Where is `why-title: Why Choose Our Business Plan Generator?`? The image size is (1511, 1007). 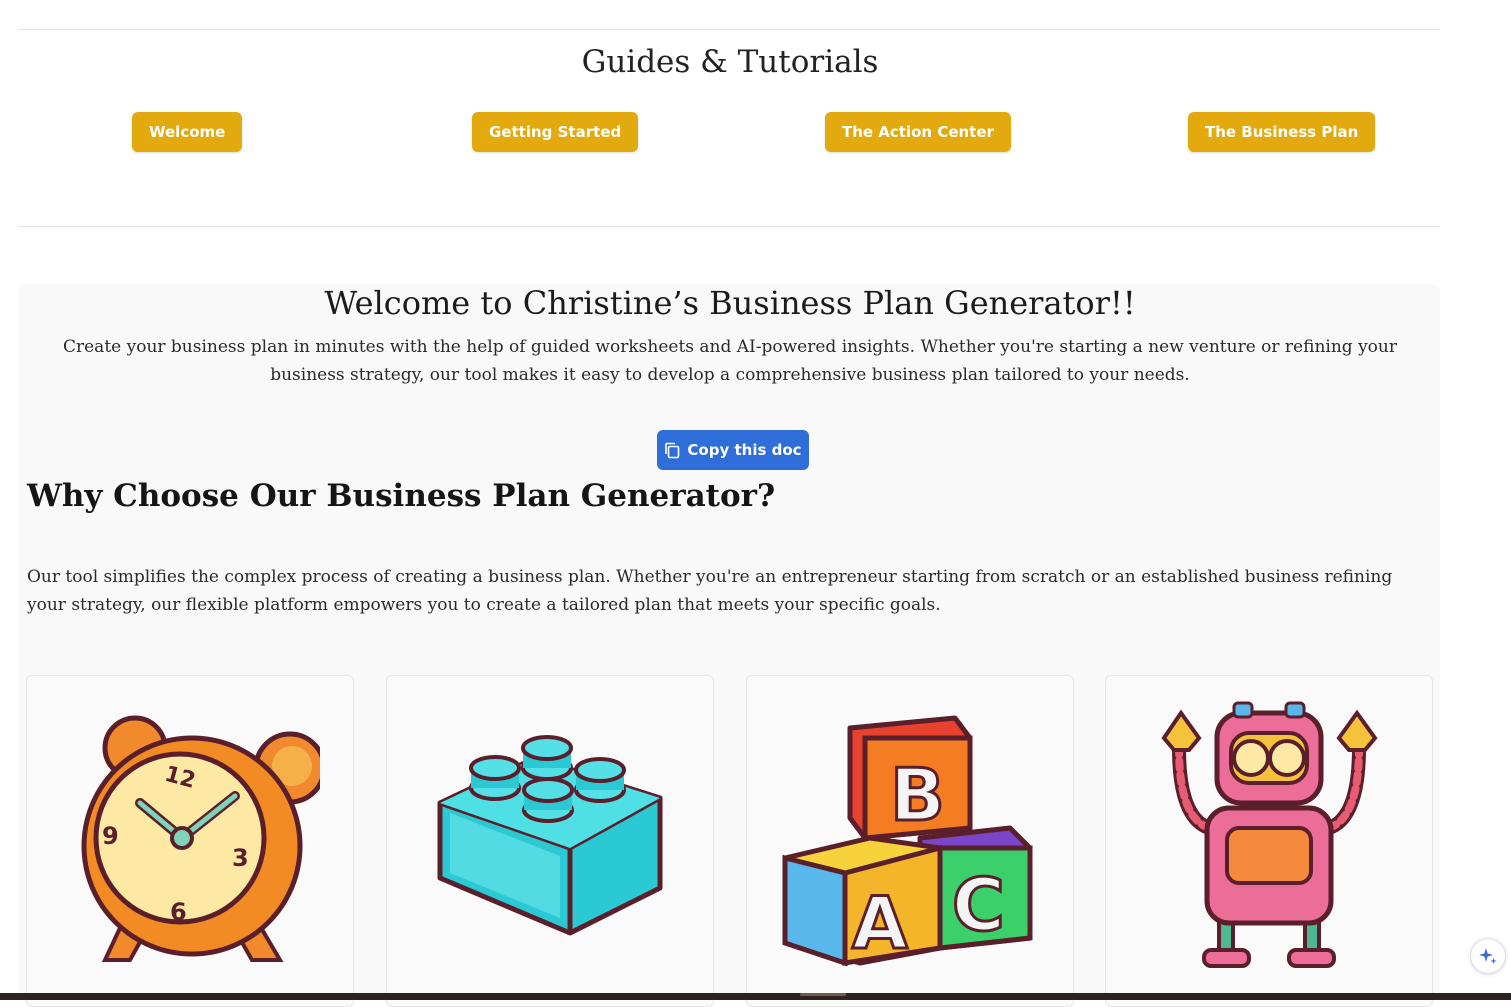 why-title: Why Choose Our Business Plan Generator? is located at coordinates (401, 496).